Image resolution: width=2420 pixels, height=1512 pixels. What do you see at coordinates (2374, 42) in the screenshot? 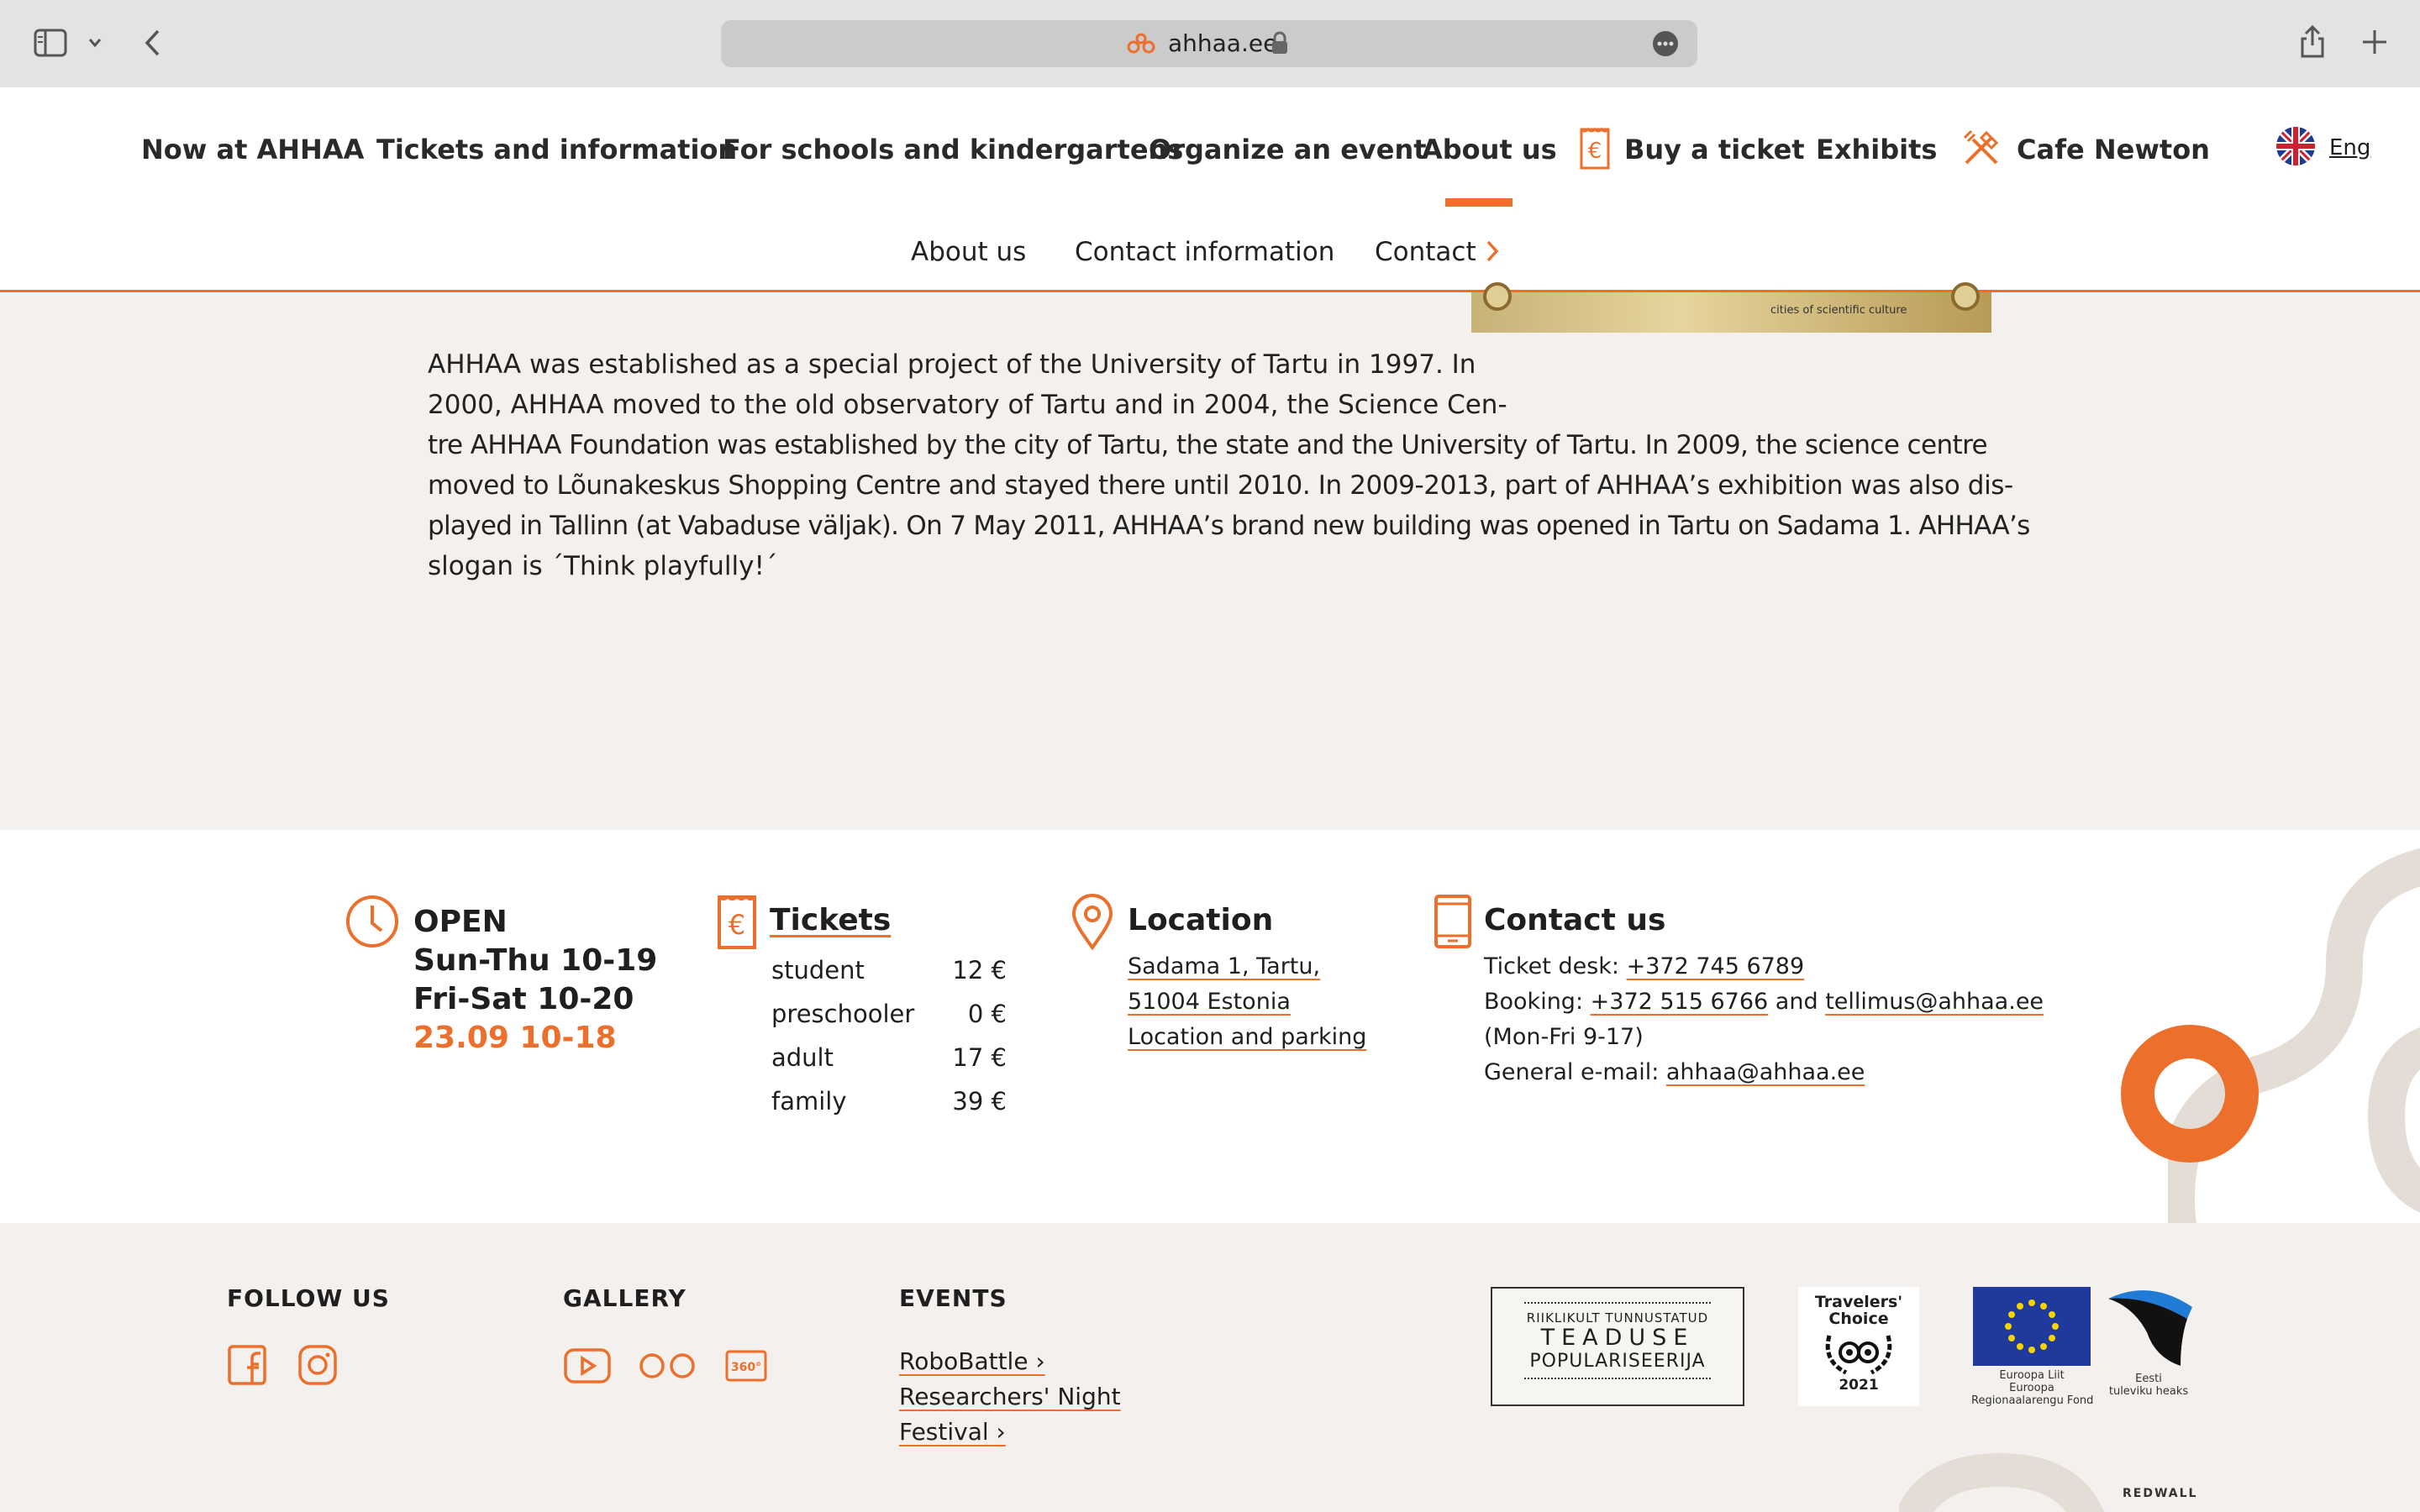
I see `new-tab-icon` at bounding box center [2374, 42].